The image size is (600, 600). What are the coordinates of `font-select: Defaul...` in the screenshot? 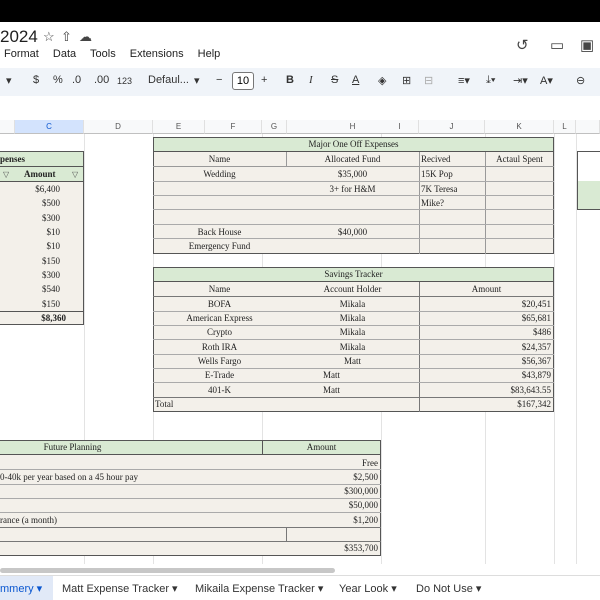 It's located at (168, 80).